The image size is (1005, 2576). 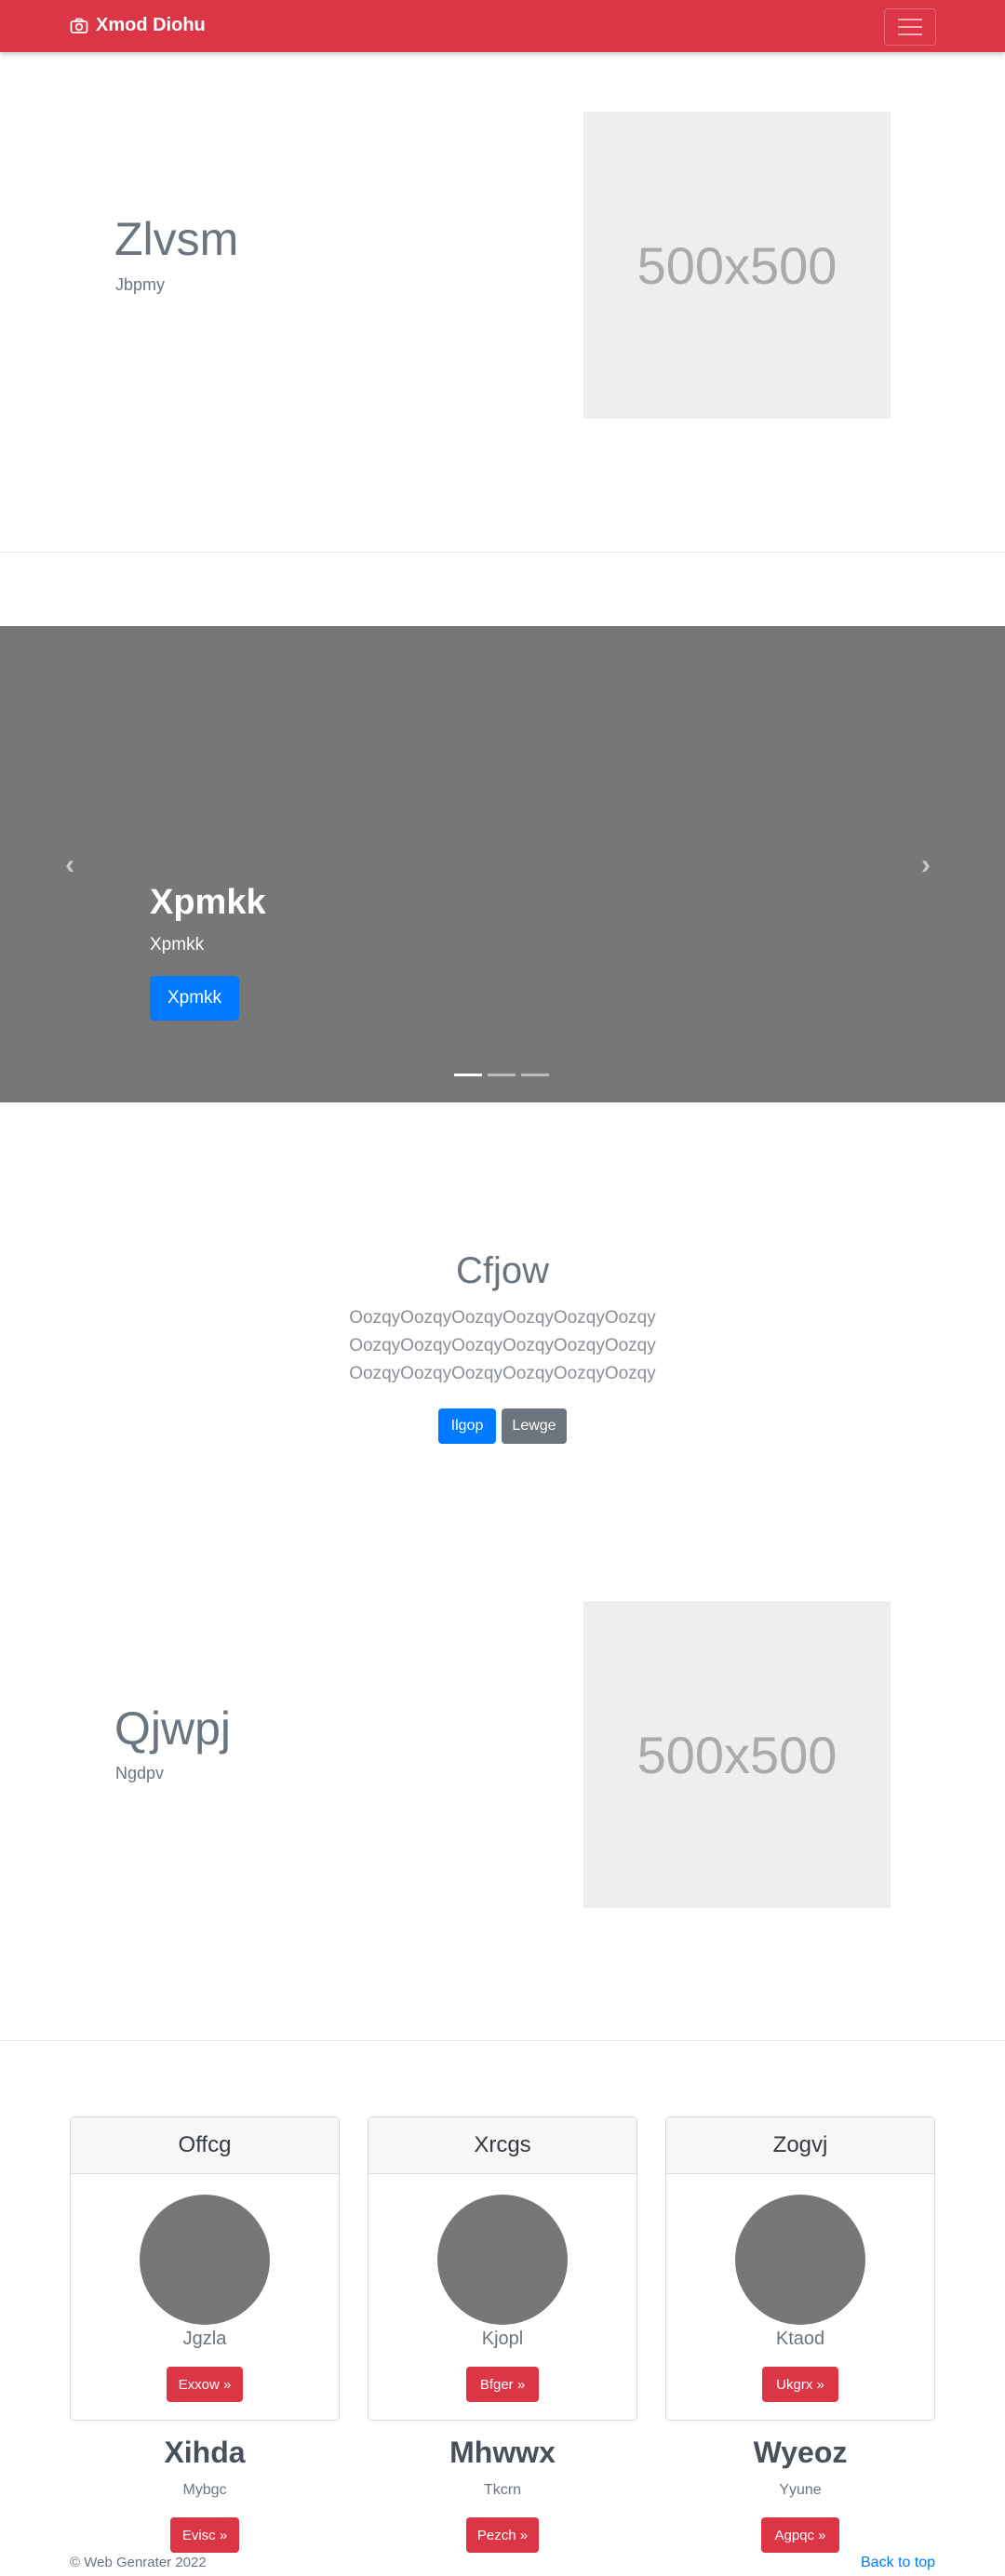 What do you see at coordinates (140, 1773) in the screenshot?
I see `feature2-subtitle: Ngdpv` at bounding box center [140, 1773].